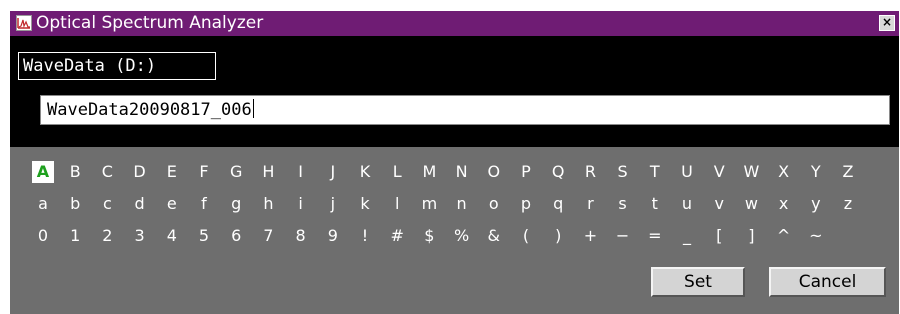 The width and height of the screenshot is (900, 314). I want to click on spectrum-app-icon, so click(24, 23).